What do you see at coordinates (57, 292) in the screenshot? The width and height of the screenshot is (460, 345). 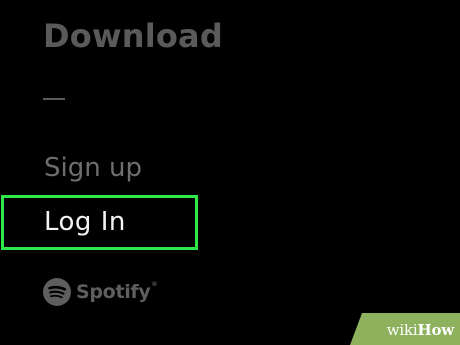 I see `spotify-icon` at bounding box center [57, 292].